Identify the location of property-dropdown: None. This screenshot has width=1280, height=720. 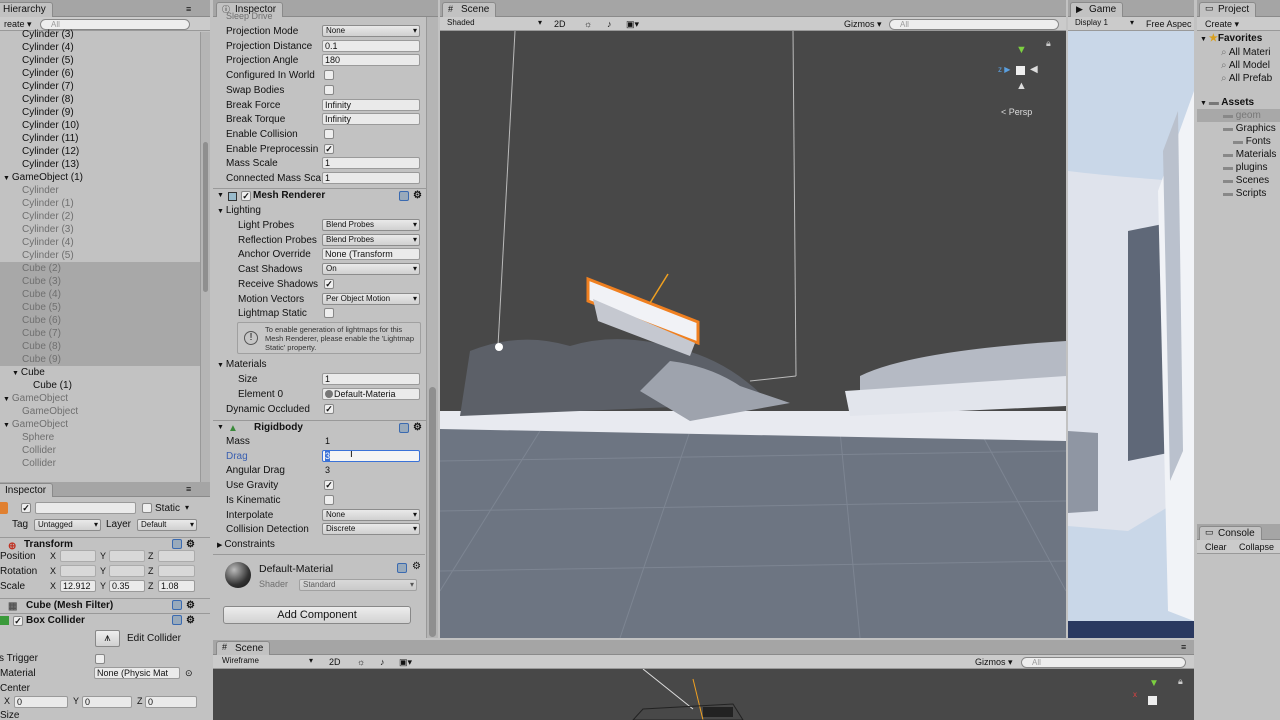
(371, 31).